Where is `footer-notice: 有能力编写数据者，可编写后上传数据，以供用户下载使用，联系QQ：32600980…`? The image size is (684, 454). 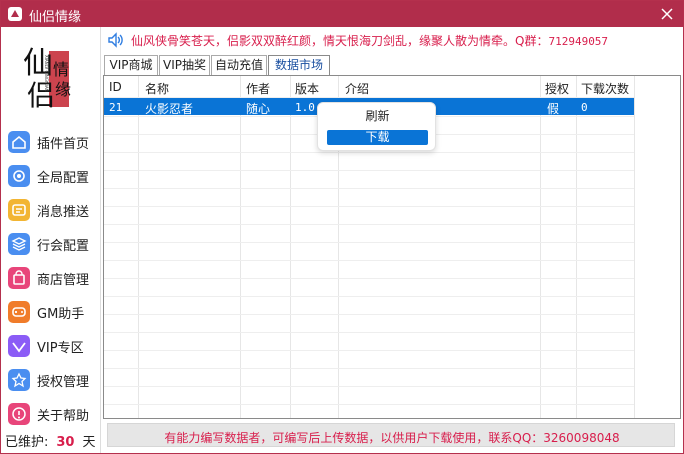
footer-notice: 有能力编写数据者，可编写后上传数据，以供用户下载使用，联系QQ：32600980… is located at coordinates (391, 435).